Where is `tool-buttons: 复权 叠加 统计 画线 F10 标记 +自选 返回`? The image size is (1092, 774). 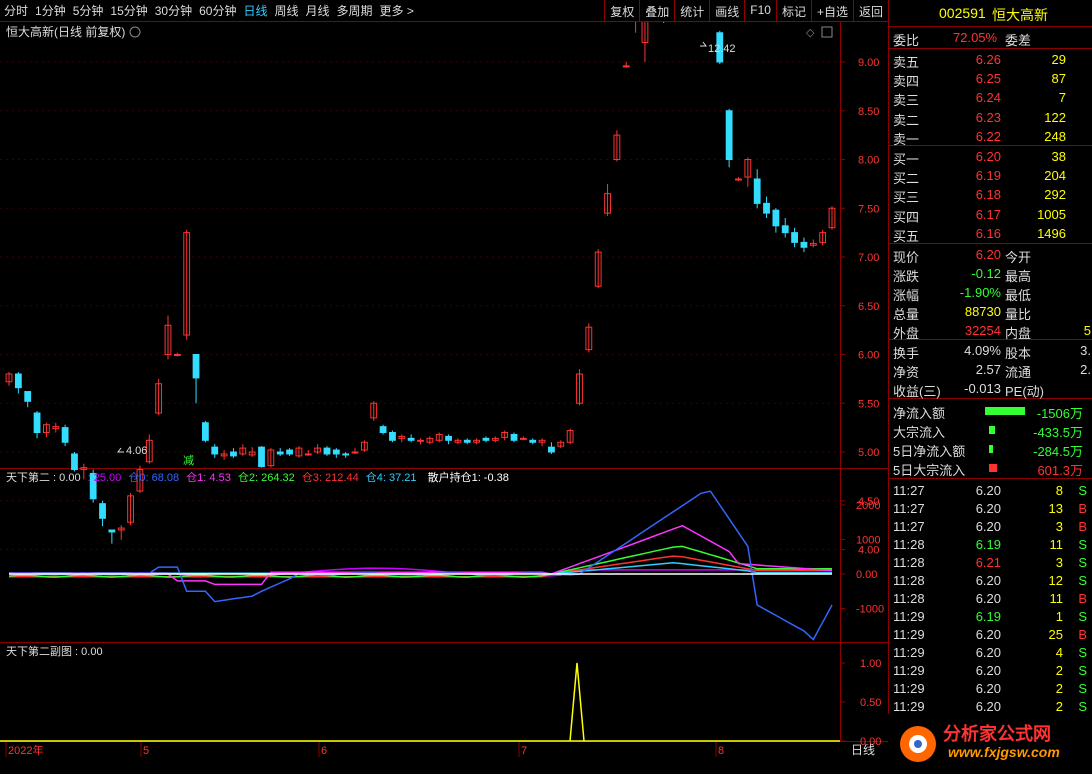 tool-buttons: 复权 叠加 统计 画线 F10 标记 +自选 返回 is located at coordinates (746, 11).